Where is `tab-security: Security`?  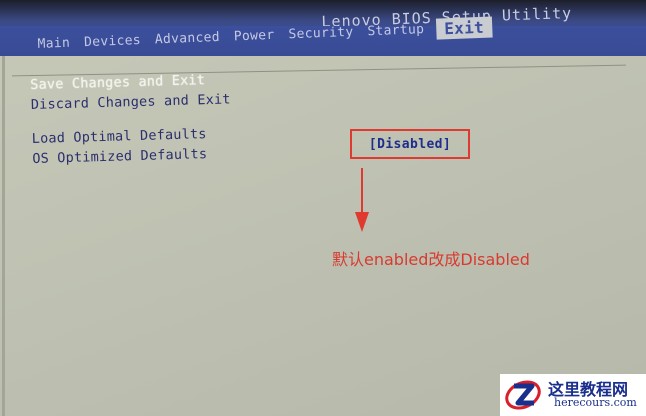 tab-security: Security is located at coordinates (321, 34).